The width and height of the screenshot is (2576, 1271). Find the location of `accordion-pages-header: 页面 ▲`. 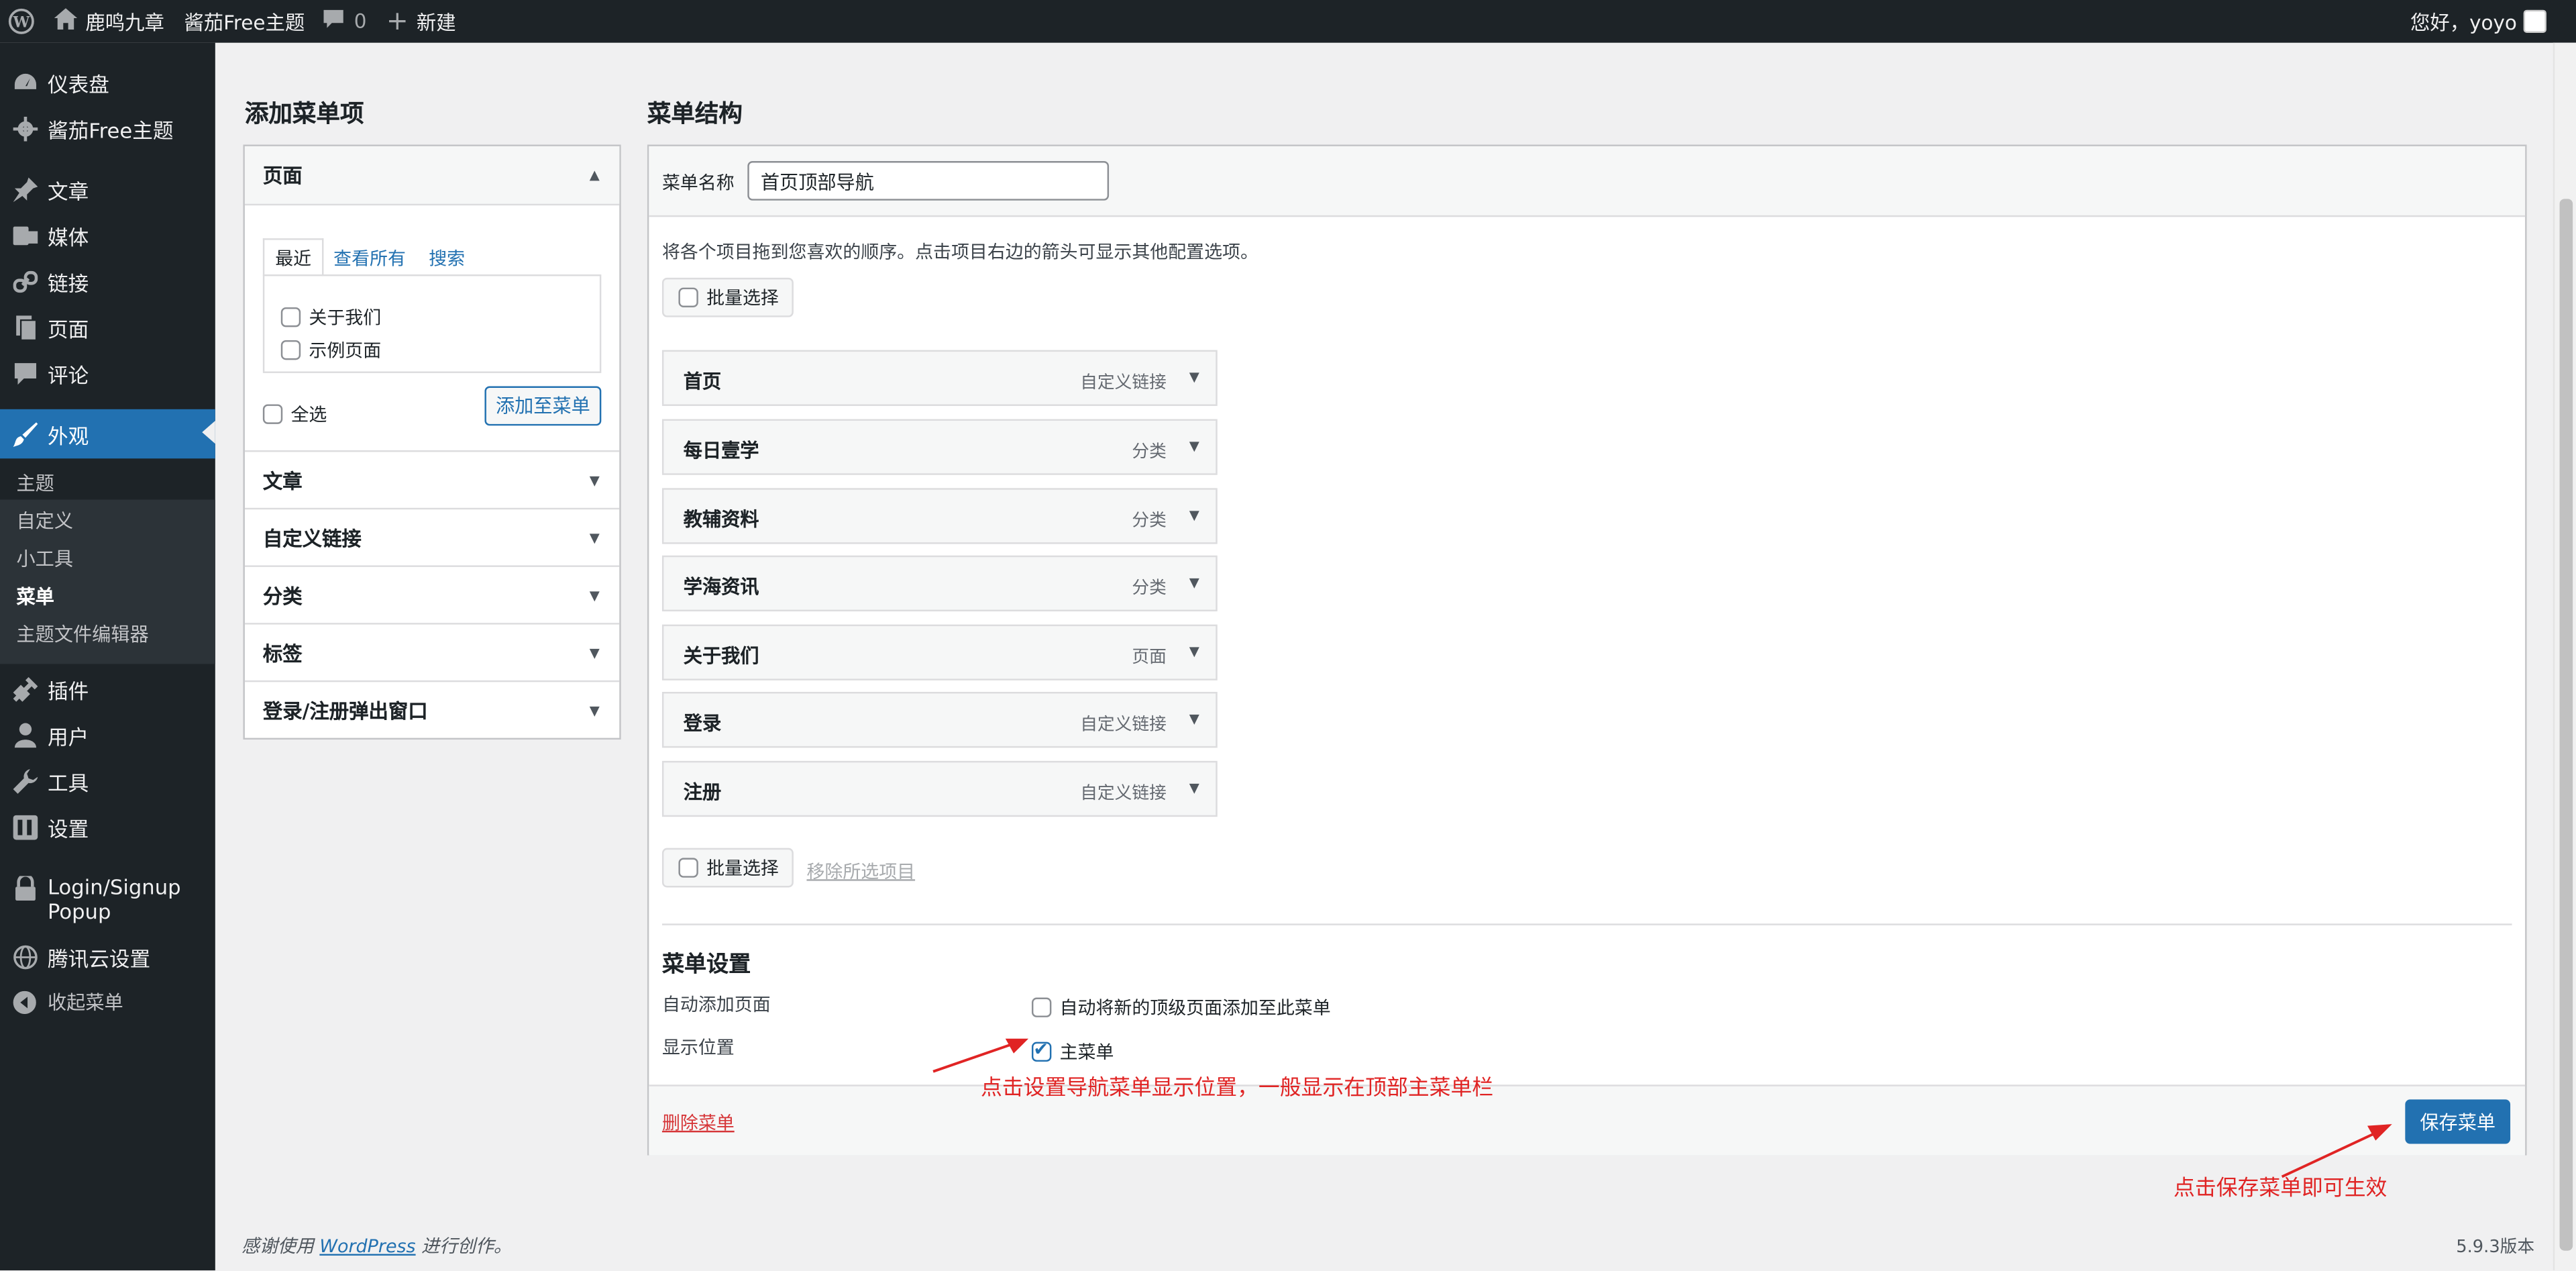

accordion-pages-header: 页面 ▲ is located at coordinates (432, 175).